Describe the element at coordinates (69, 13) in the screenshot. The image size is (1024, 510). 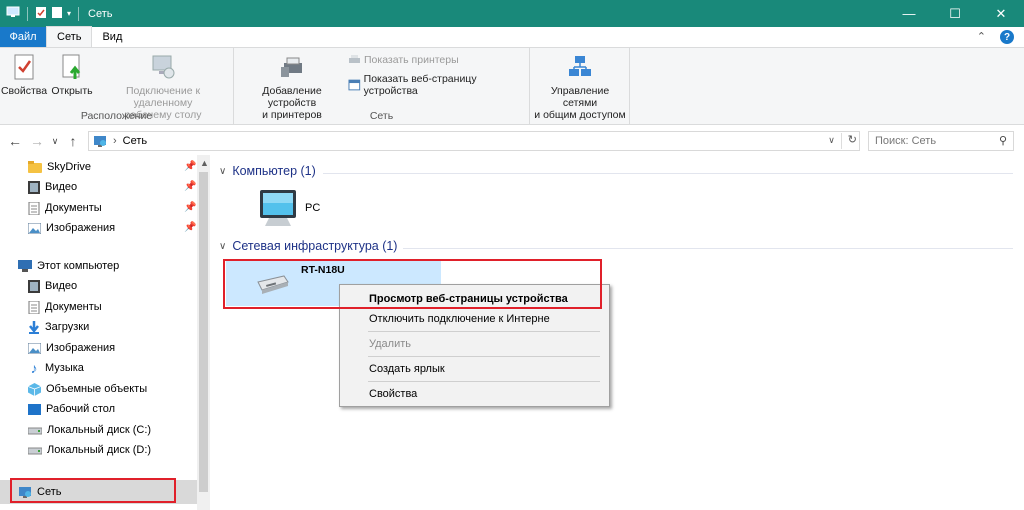
I see `customize-toolbar-icon: ▾` at that location.